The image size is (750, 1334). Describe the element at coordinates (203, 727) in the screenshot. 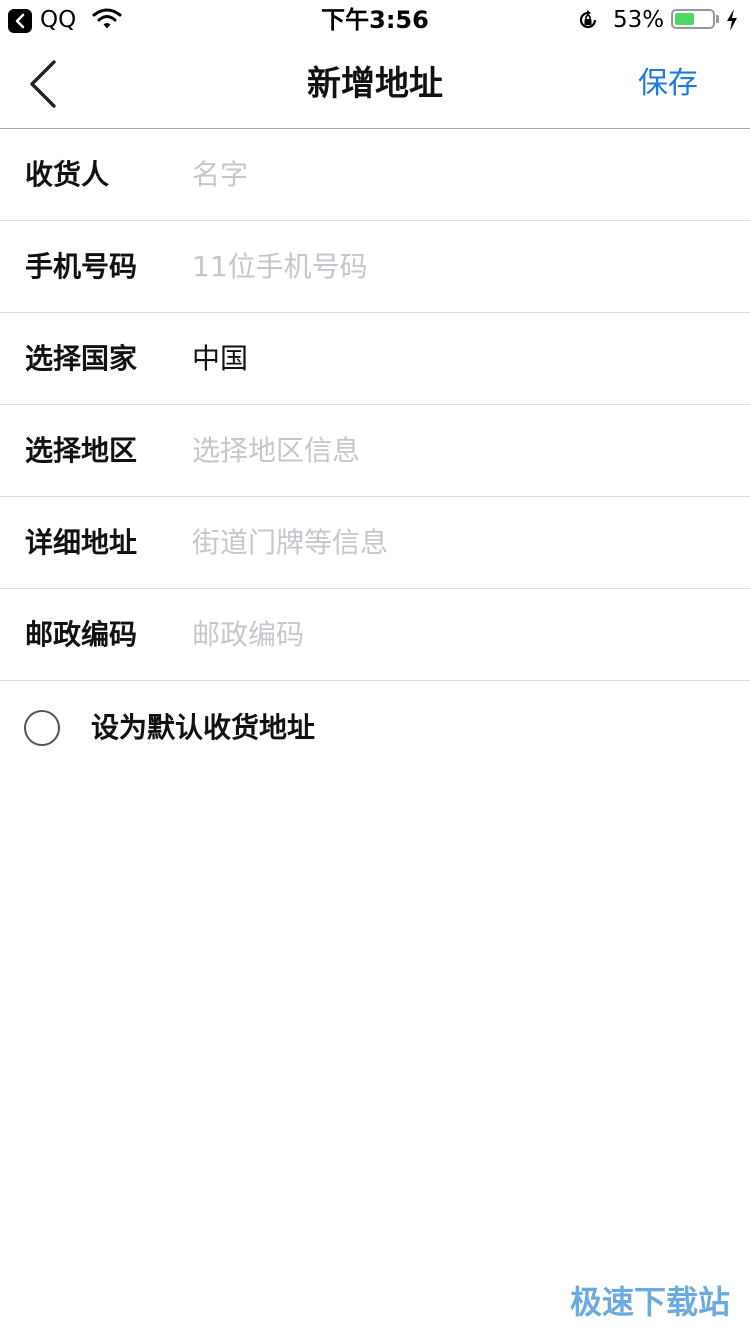

I see `default-address-label: 设为默认收货地址` at that location.